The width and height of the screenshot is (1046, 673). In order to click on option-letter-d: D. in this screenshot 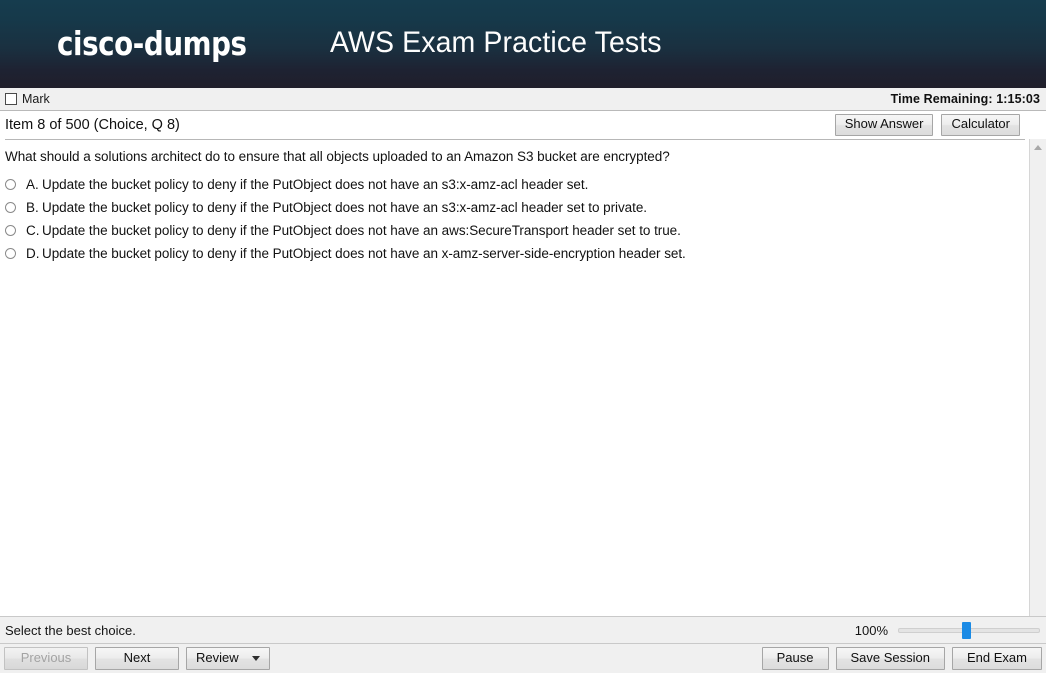, I will do `click(33, 253)`.